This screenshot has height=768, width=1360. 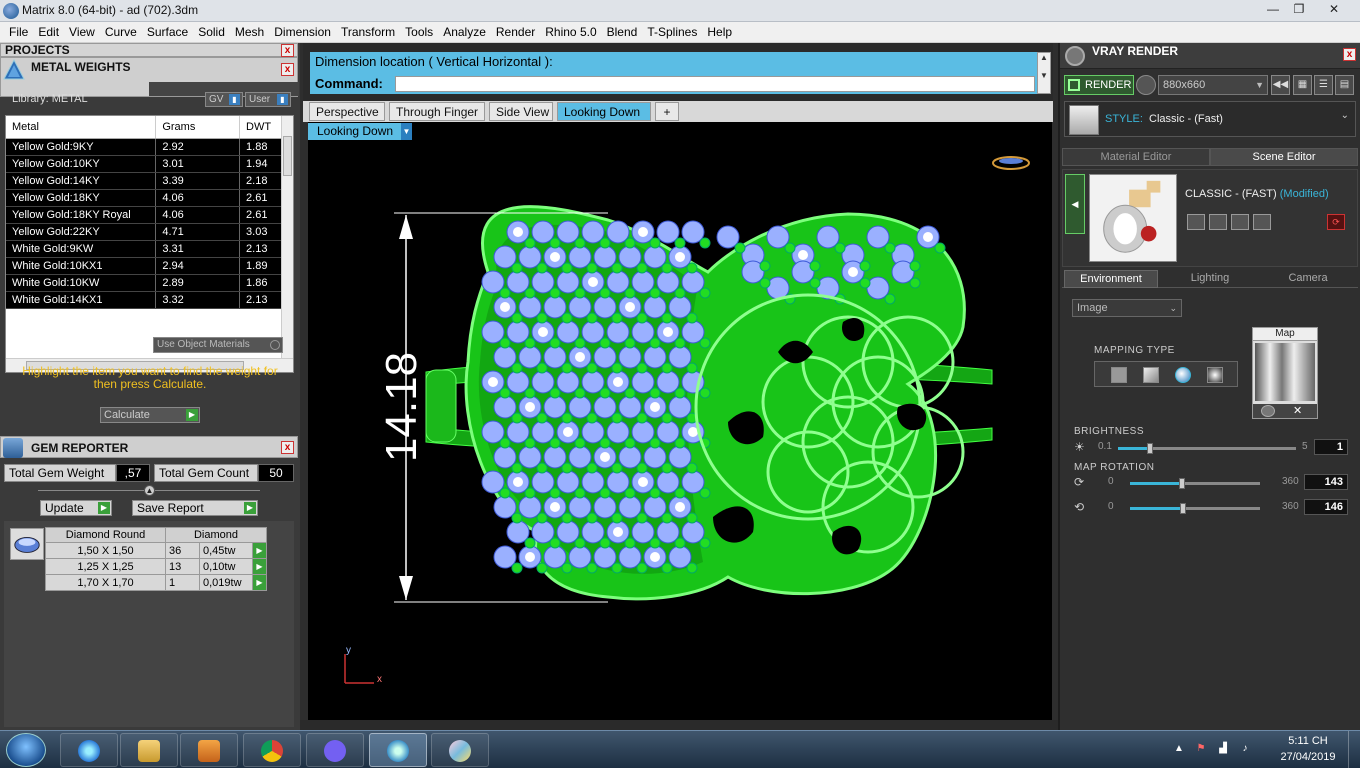 I want to click on style-selector: STYLE: Classic - (Fast) ⌄, so click(x=1210, y=119).